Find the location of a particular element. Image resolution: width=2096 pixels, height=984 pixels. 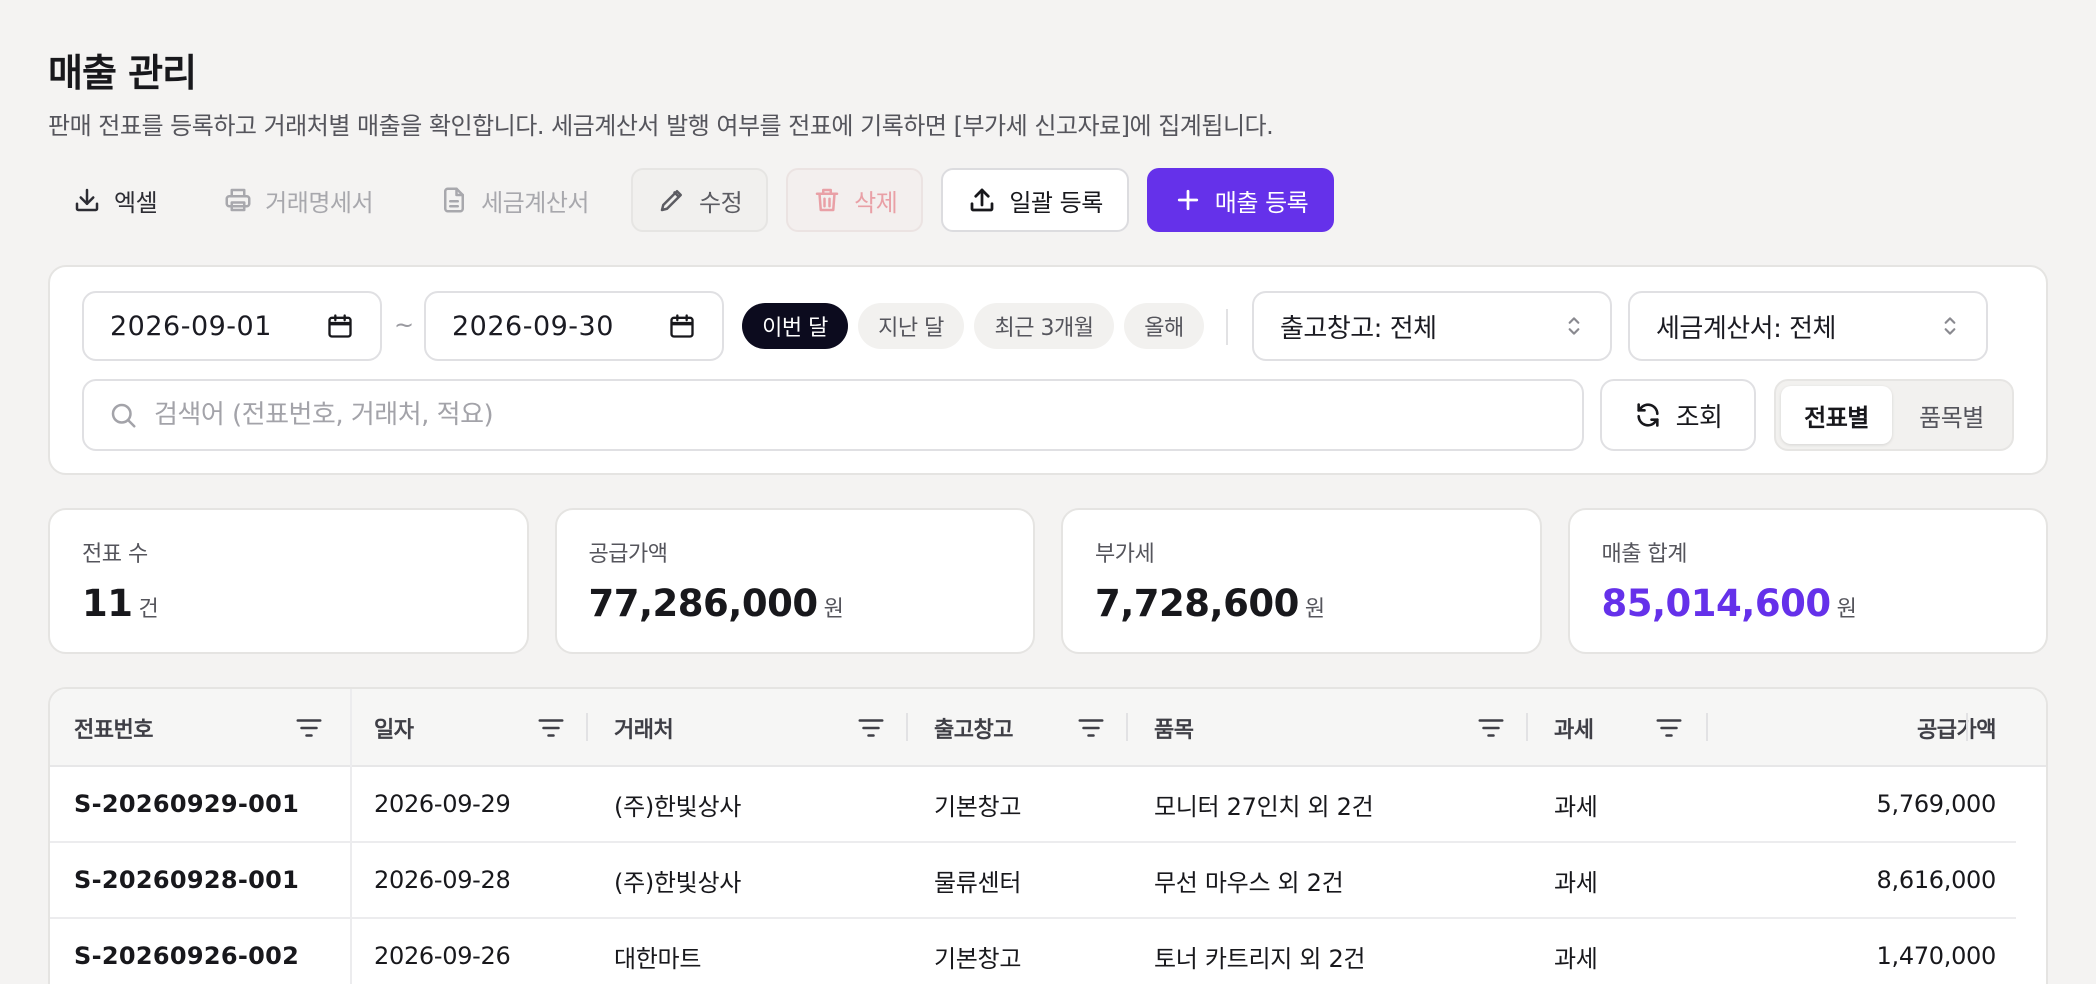

stat-label: 매출 합계 is located at coordinates (1644, 554).